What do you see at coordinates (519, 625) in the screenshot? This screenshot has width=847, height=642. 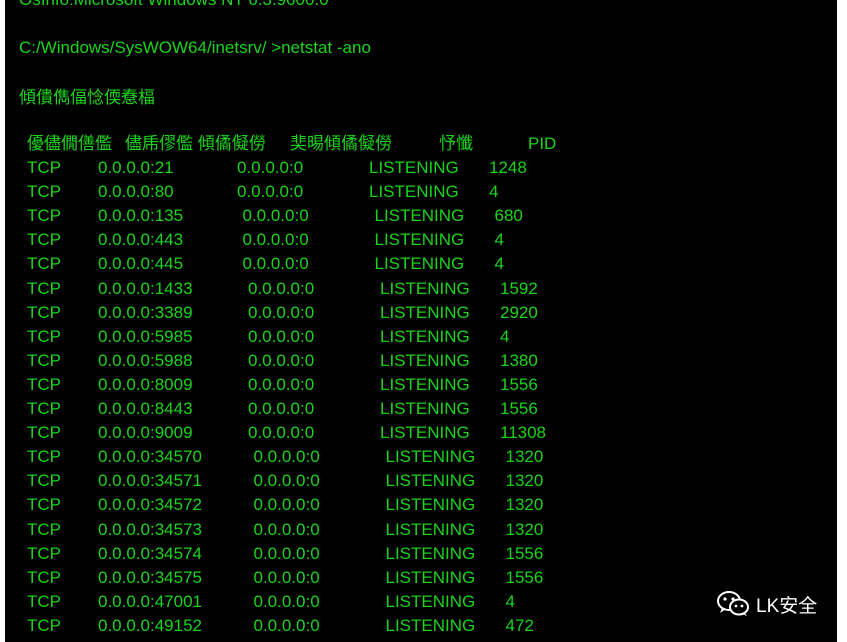 I see `cell-pid: 472` at bounding box center [519, 625].